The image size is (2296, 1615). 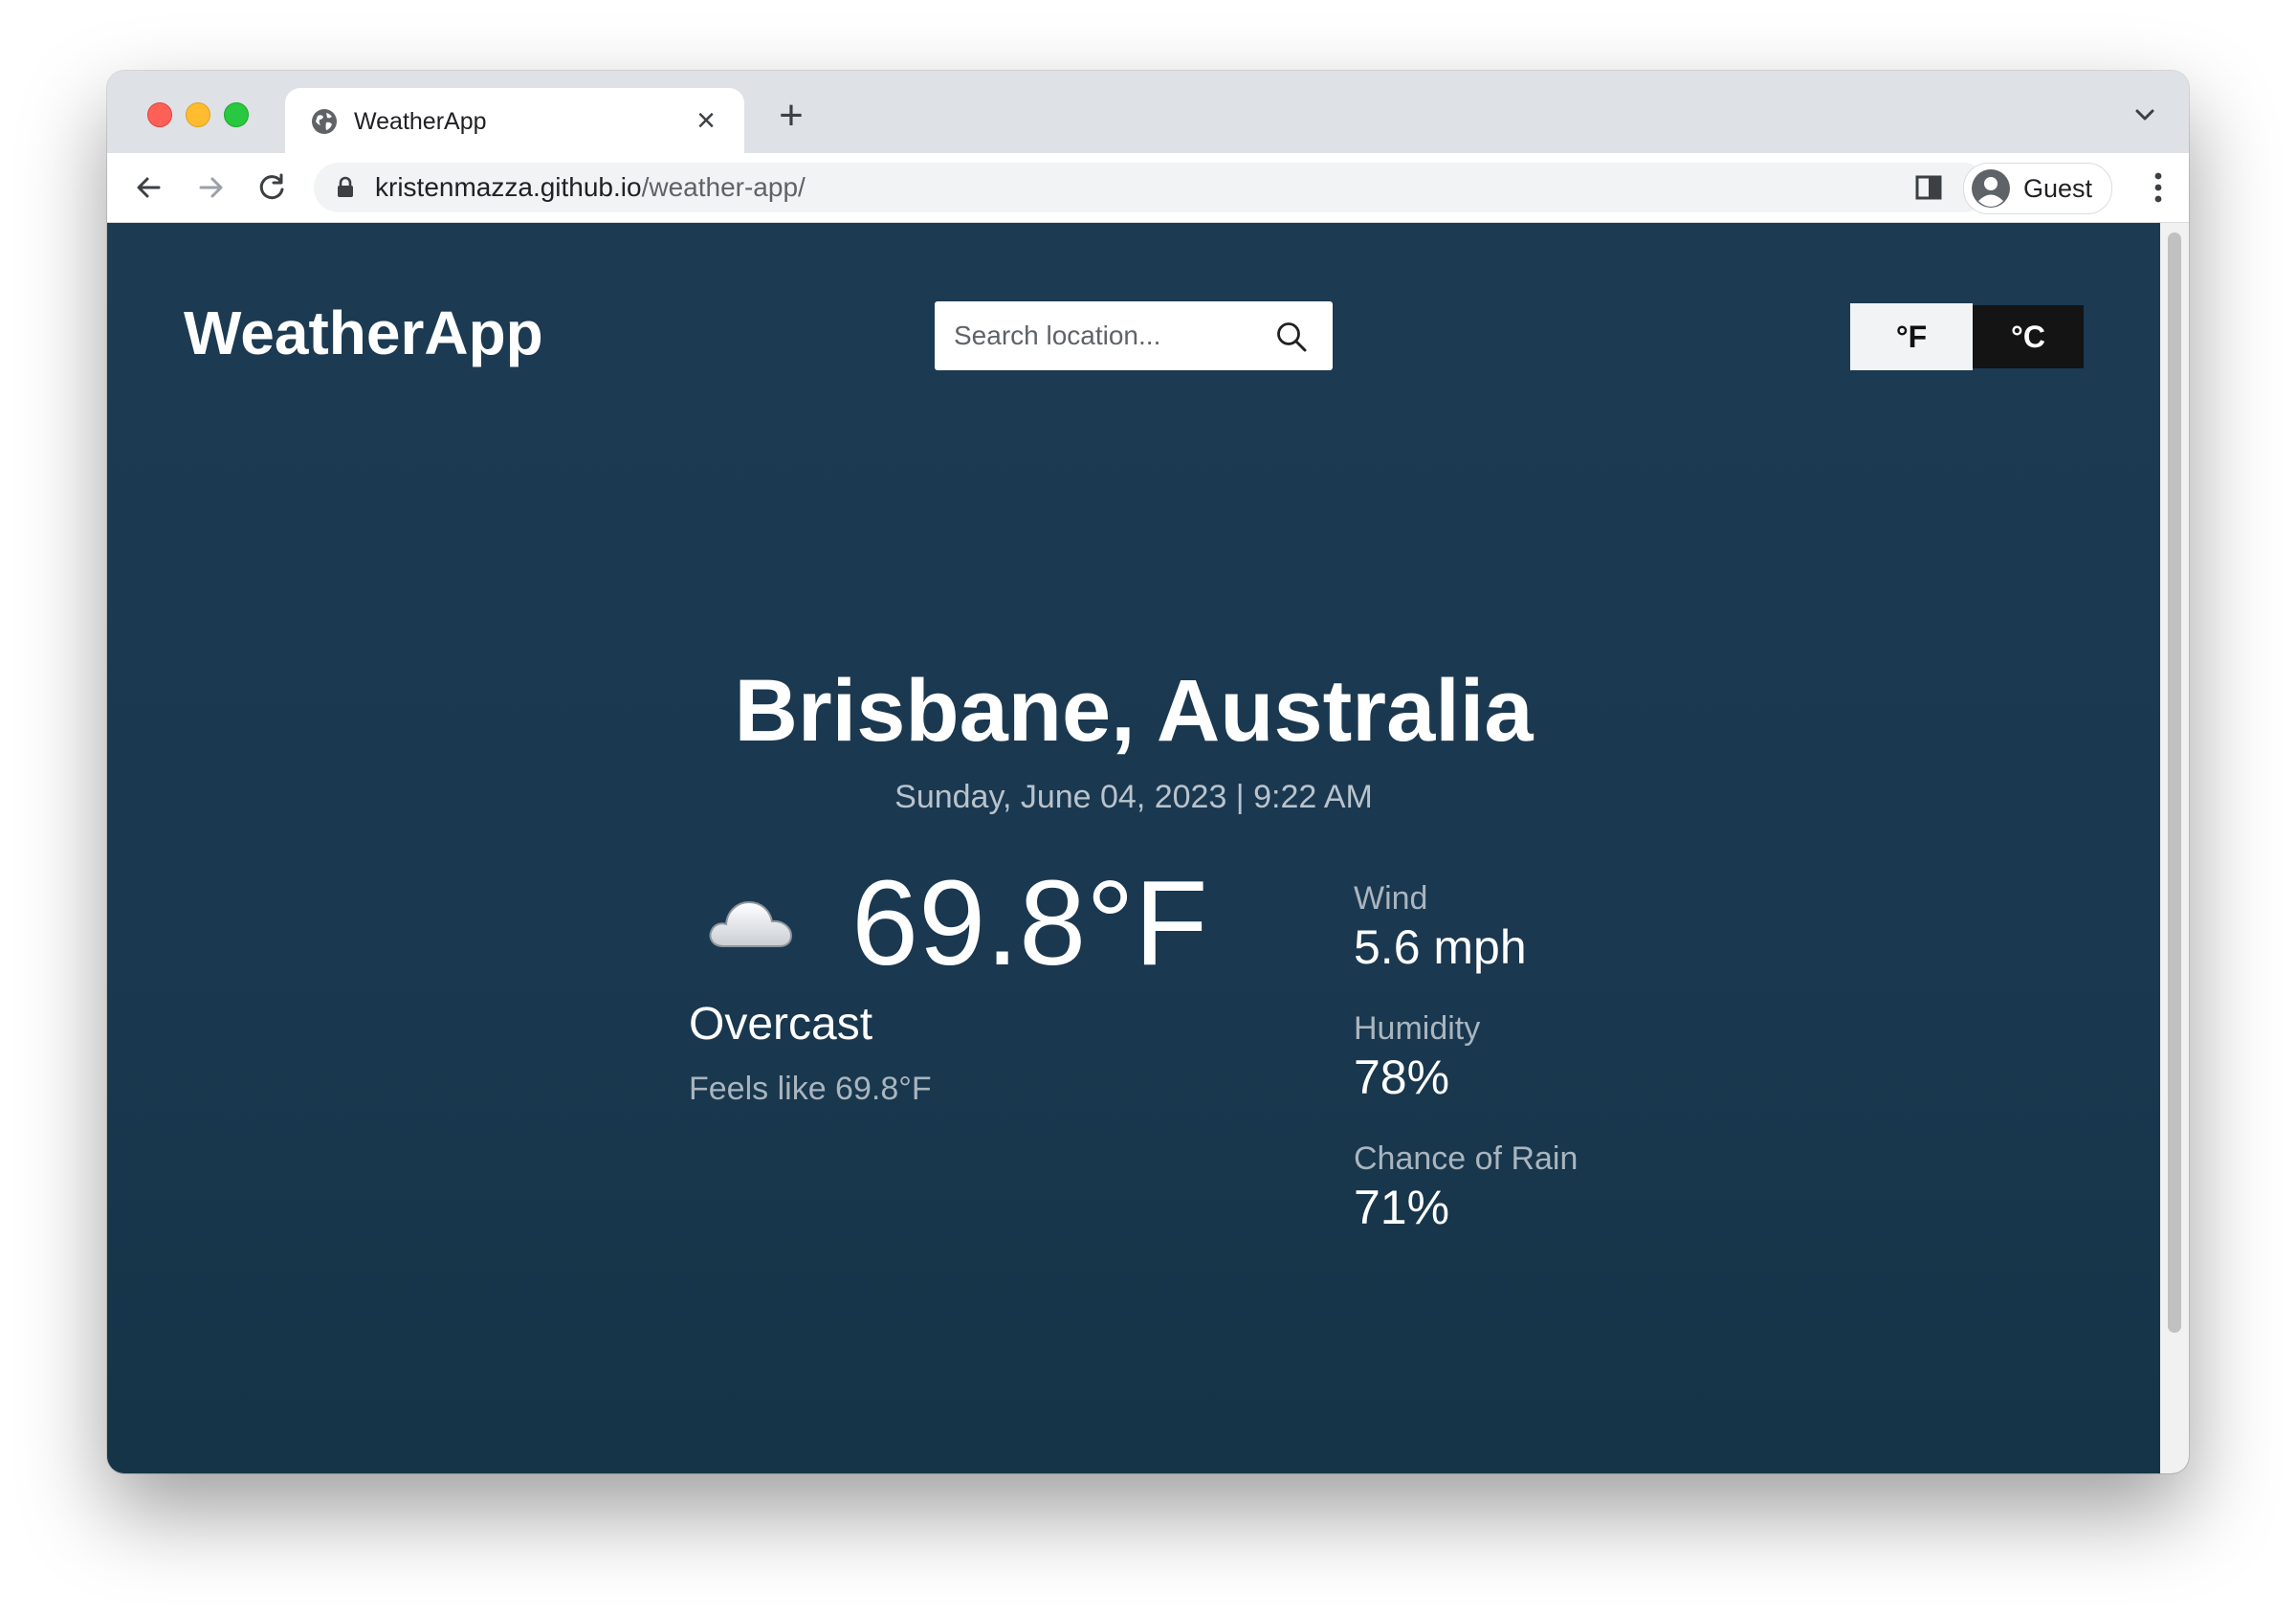 I want to click on forward-arrow-icon, so click(x=211, y=187).